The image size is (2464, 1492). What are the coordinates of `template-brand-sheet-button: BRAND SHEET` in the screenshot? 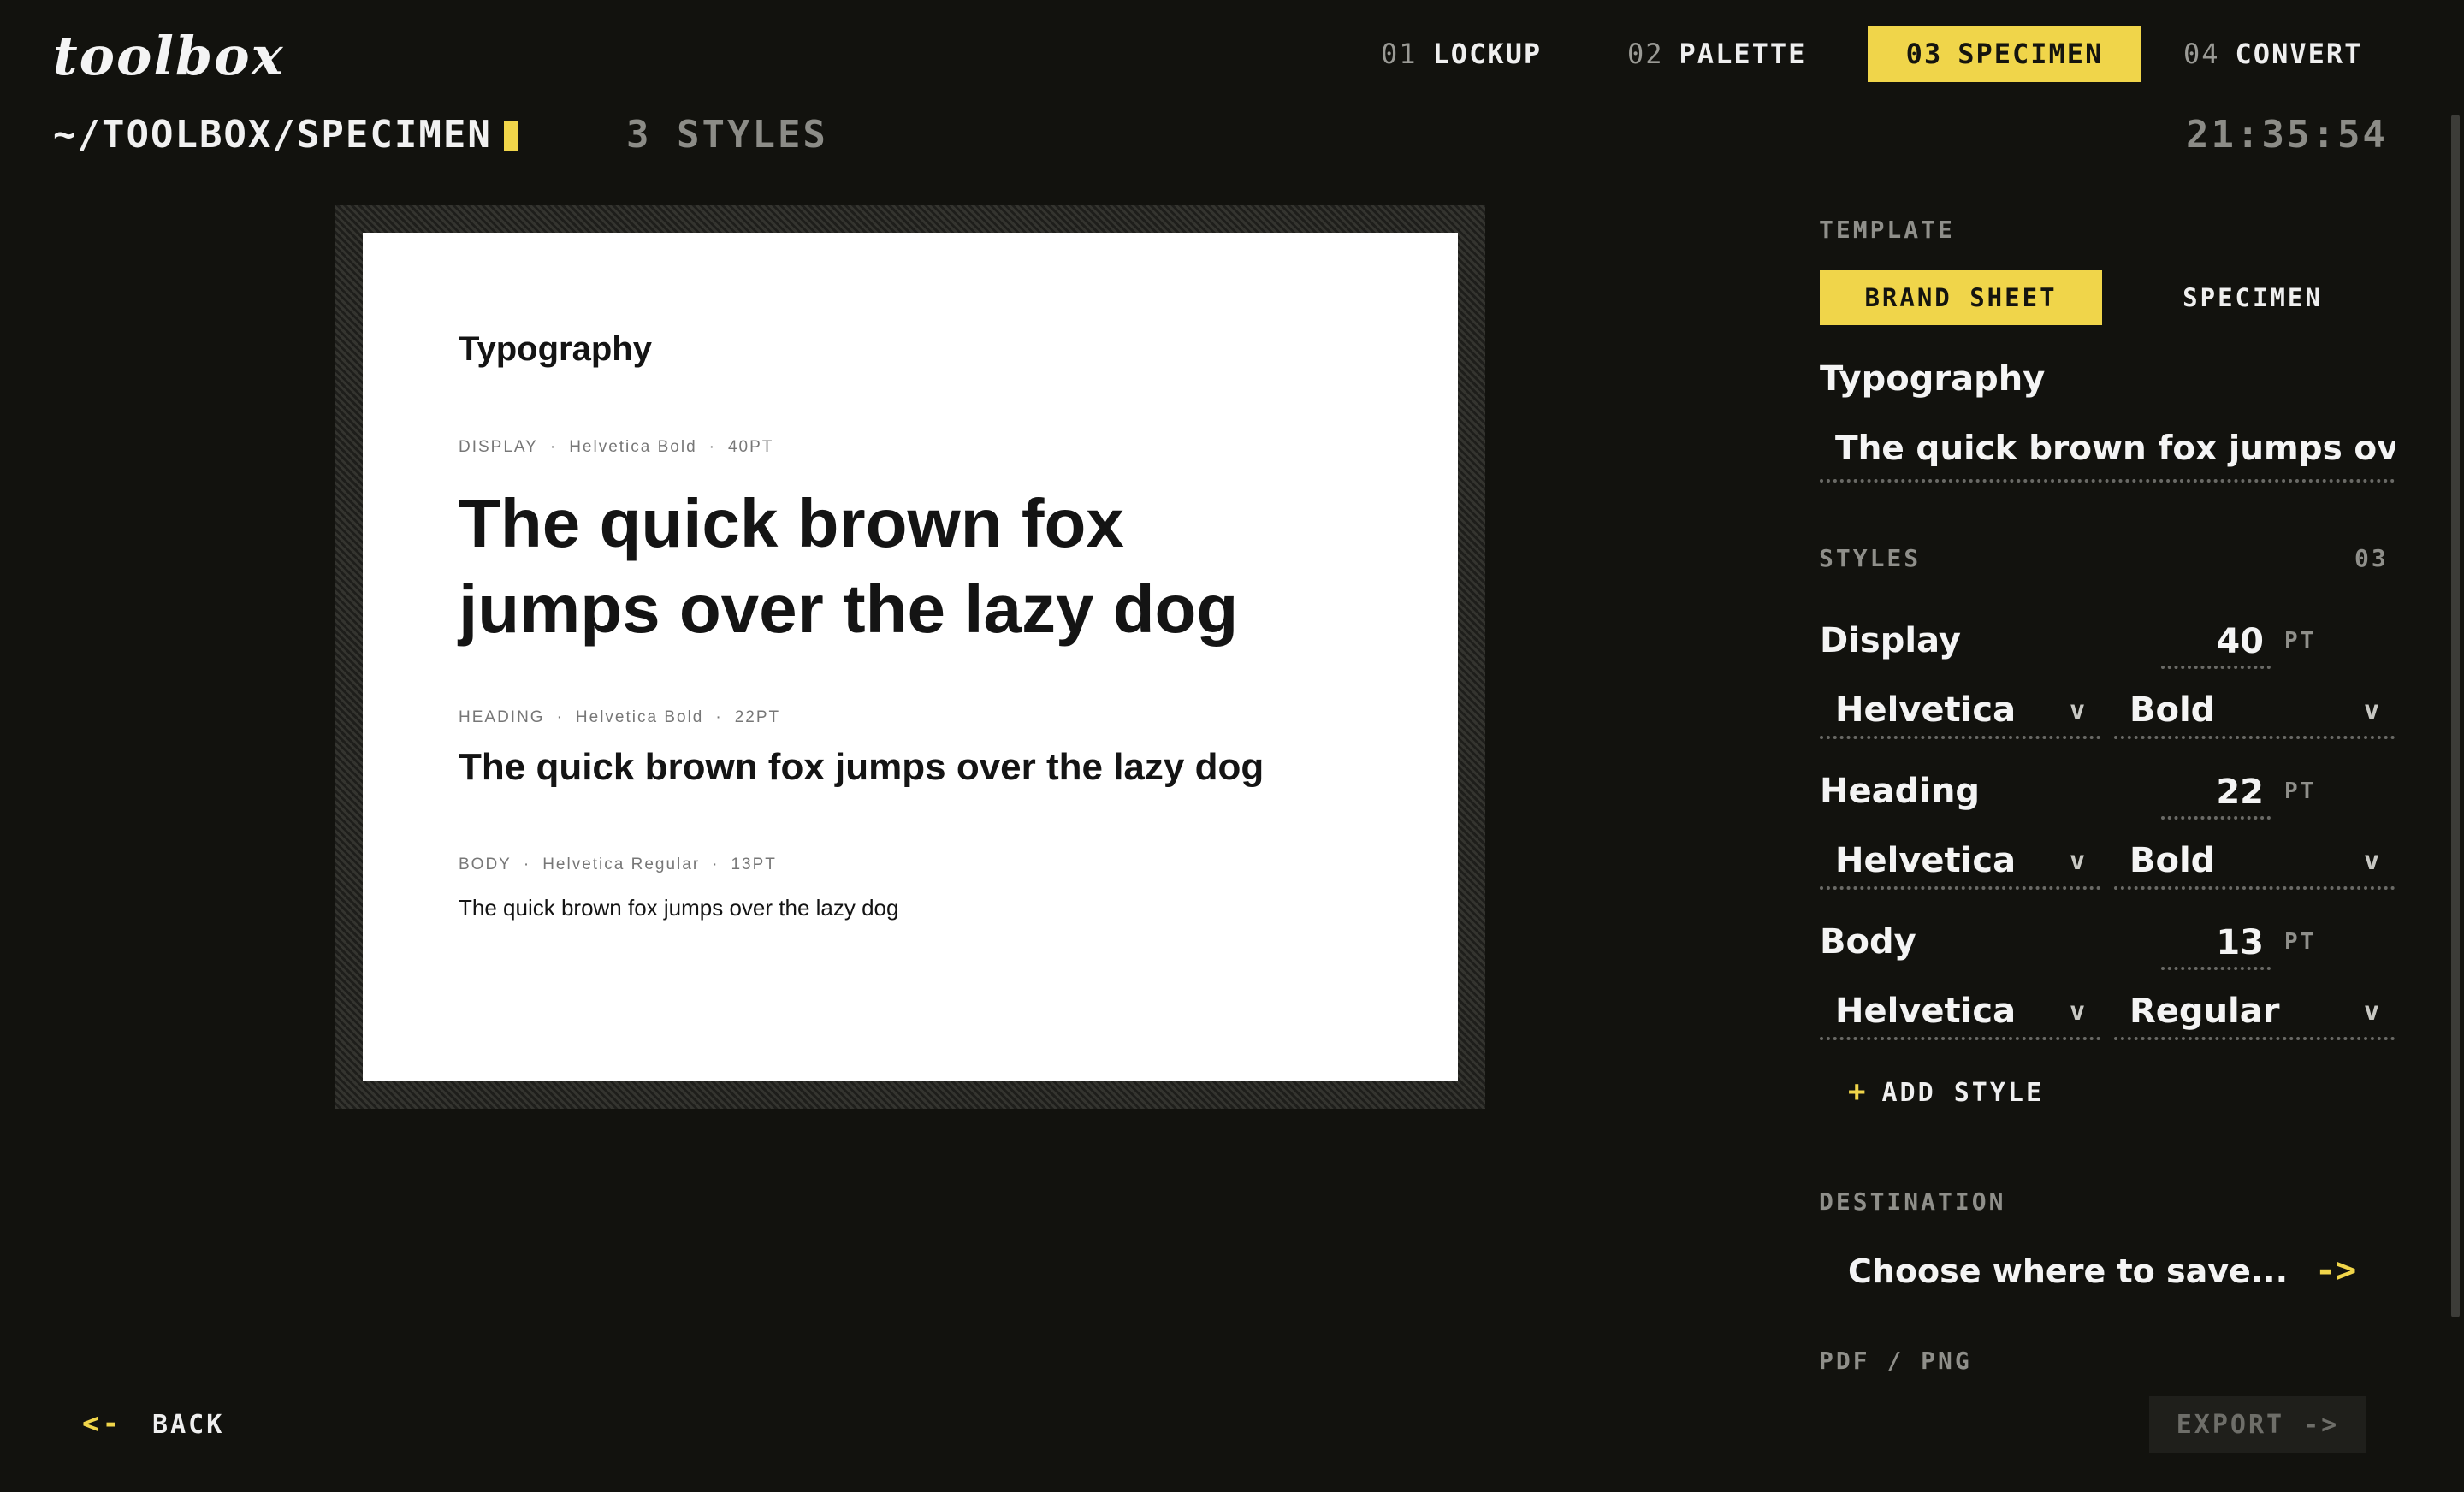 It's located at (1961, 297).